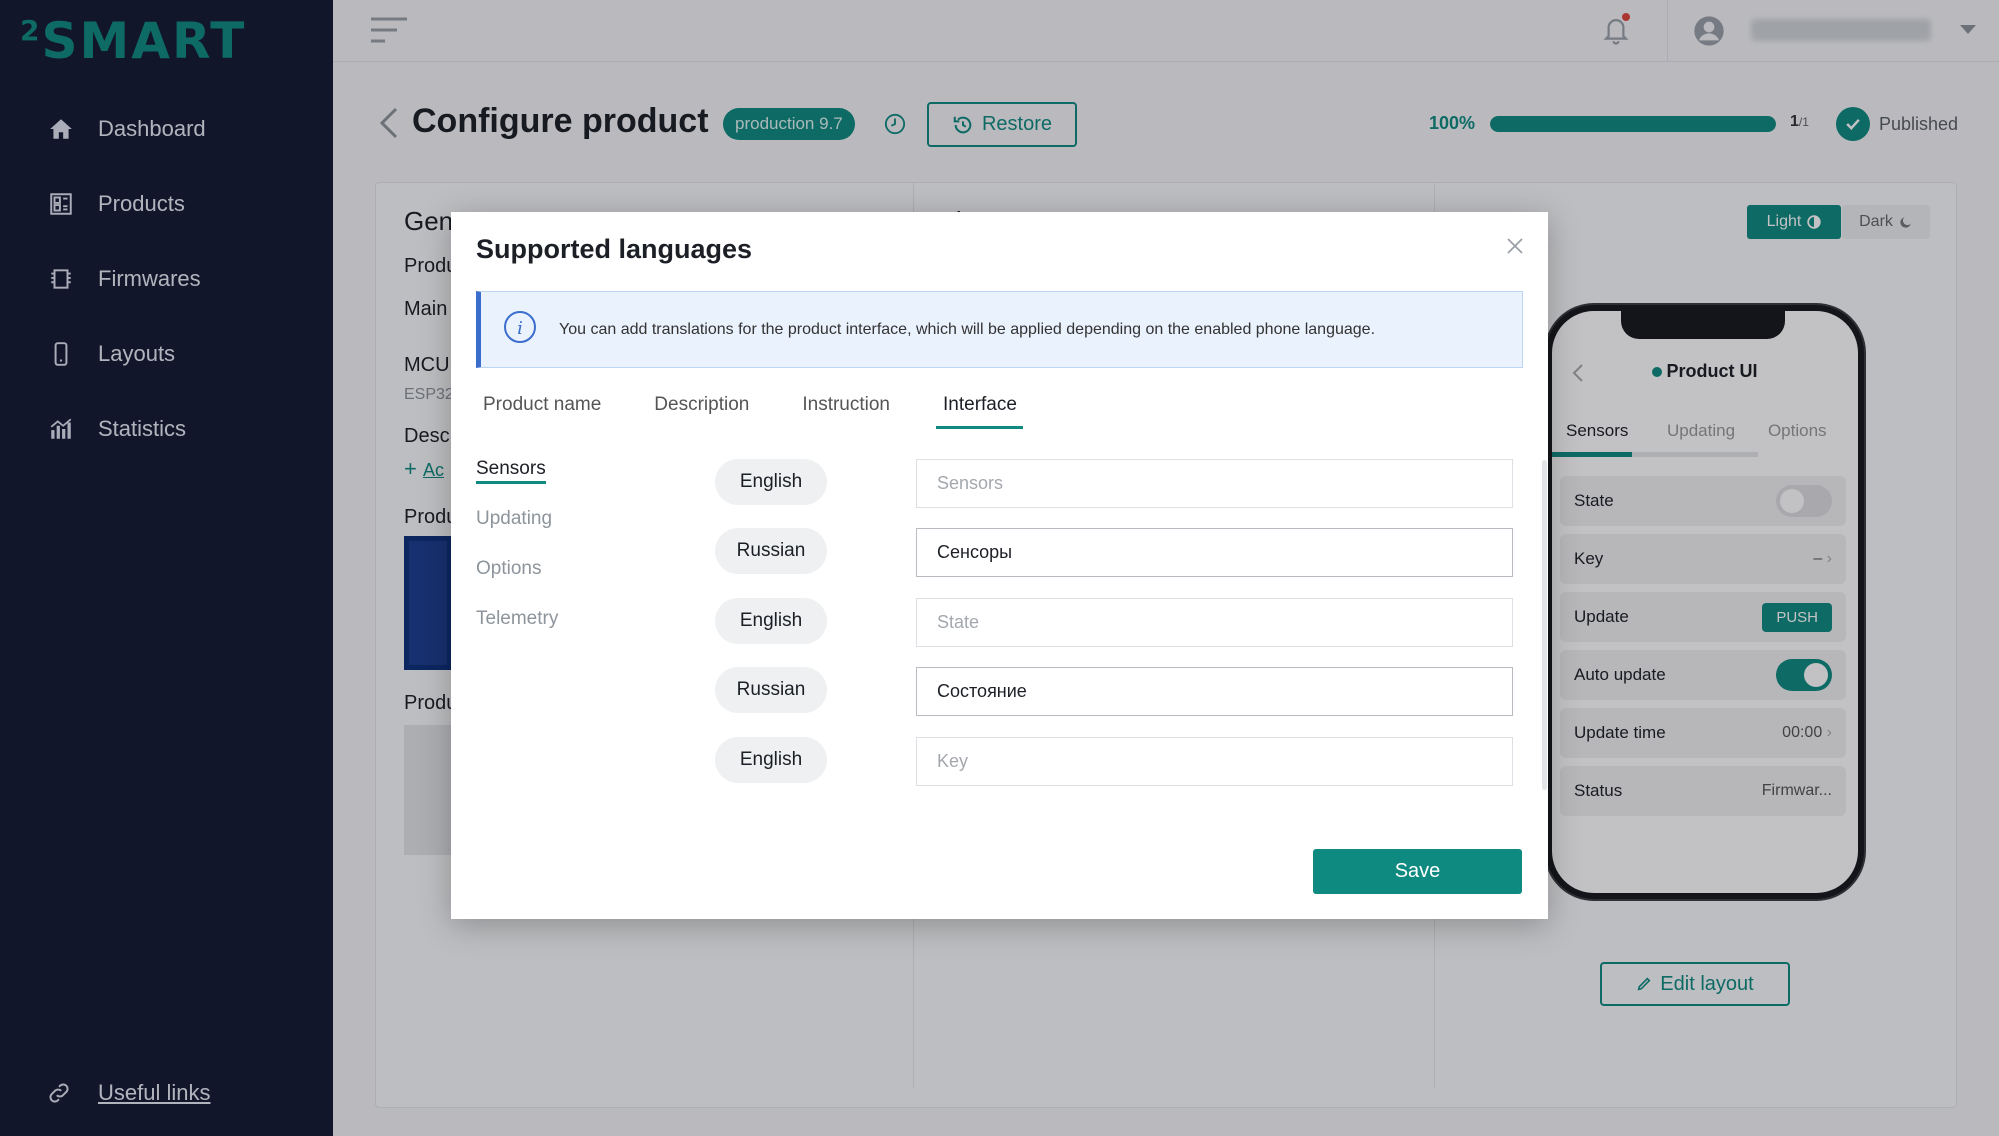 Image resolution: width=1999 pixels, height=1136 pixels. Describe the element at coordinates (508, 568) in the screenshot. I see `section-options: Options` at that location.